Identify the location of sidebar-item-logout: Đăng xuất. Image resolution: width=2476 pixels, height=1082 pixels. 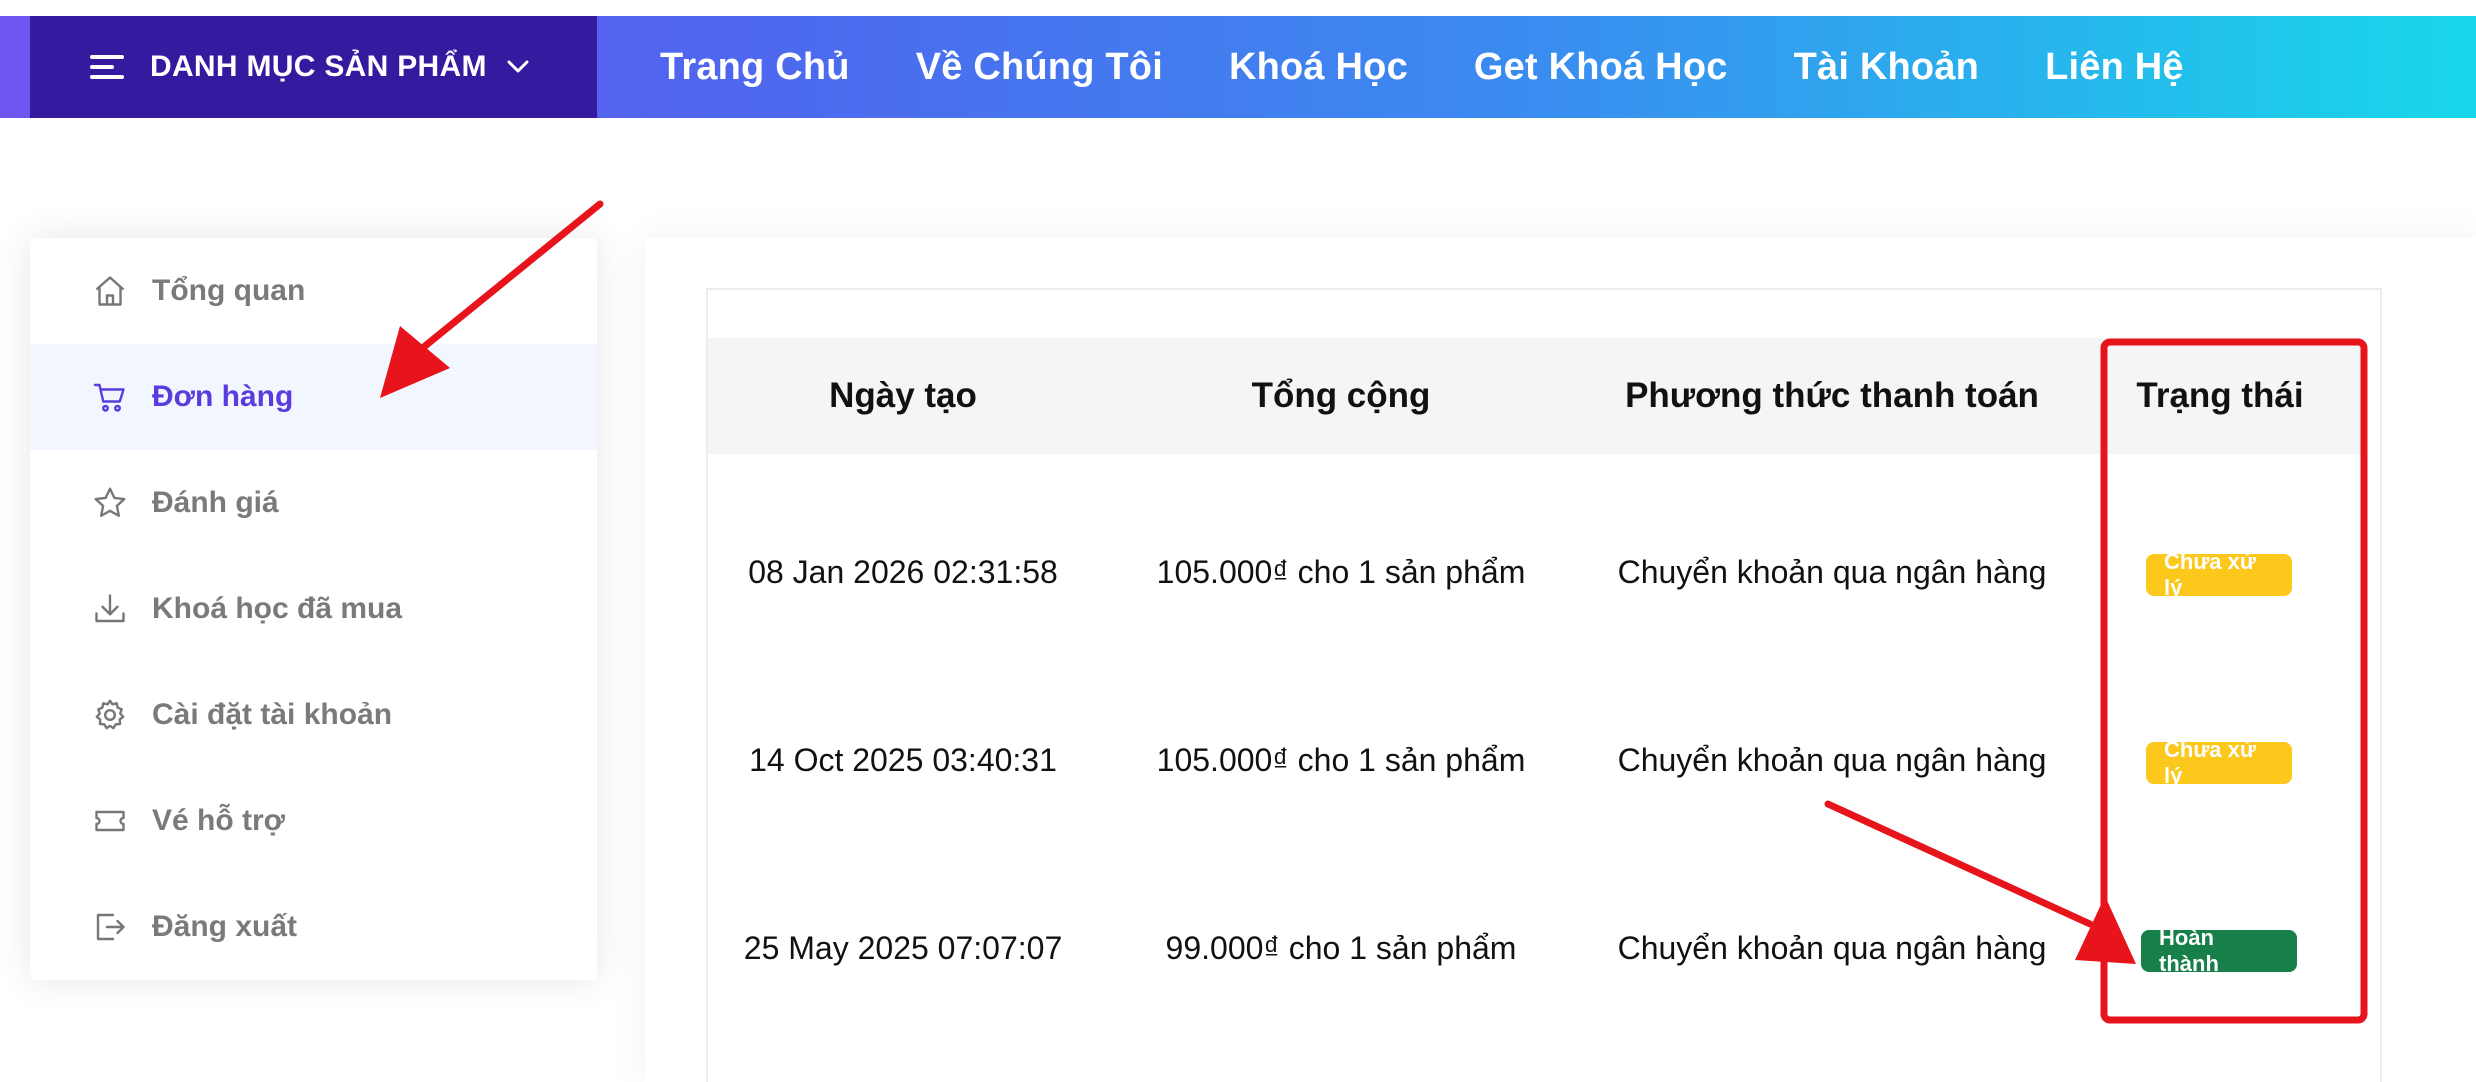
(313, 927).